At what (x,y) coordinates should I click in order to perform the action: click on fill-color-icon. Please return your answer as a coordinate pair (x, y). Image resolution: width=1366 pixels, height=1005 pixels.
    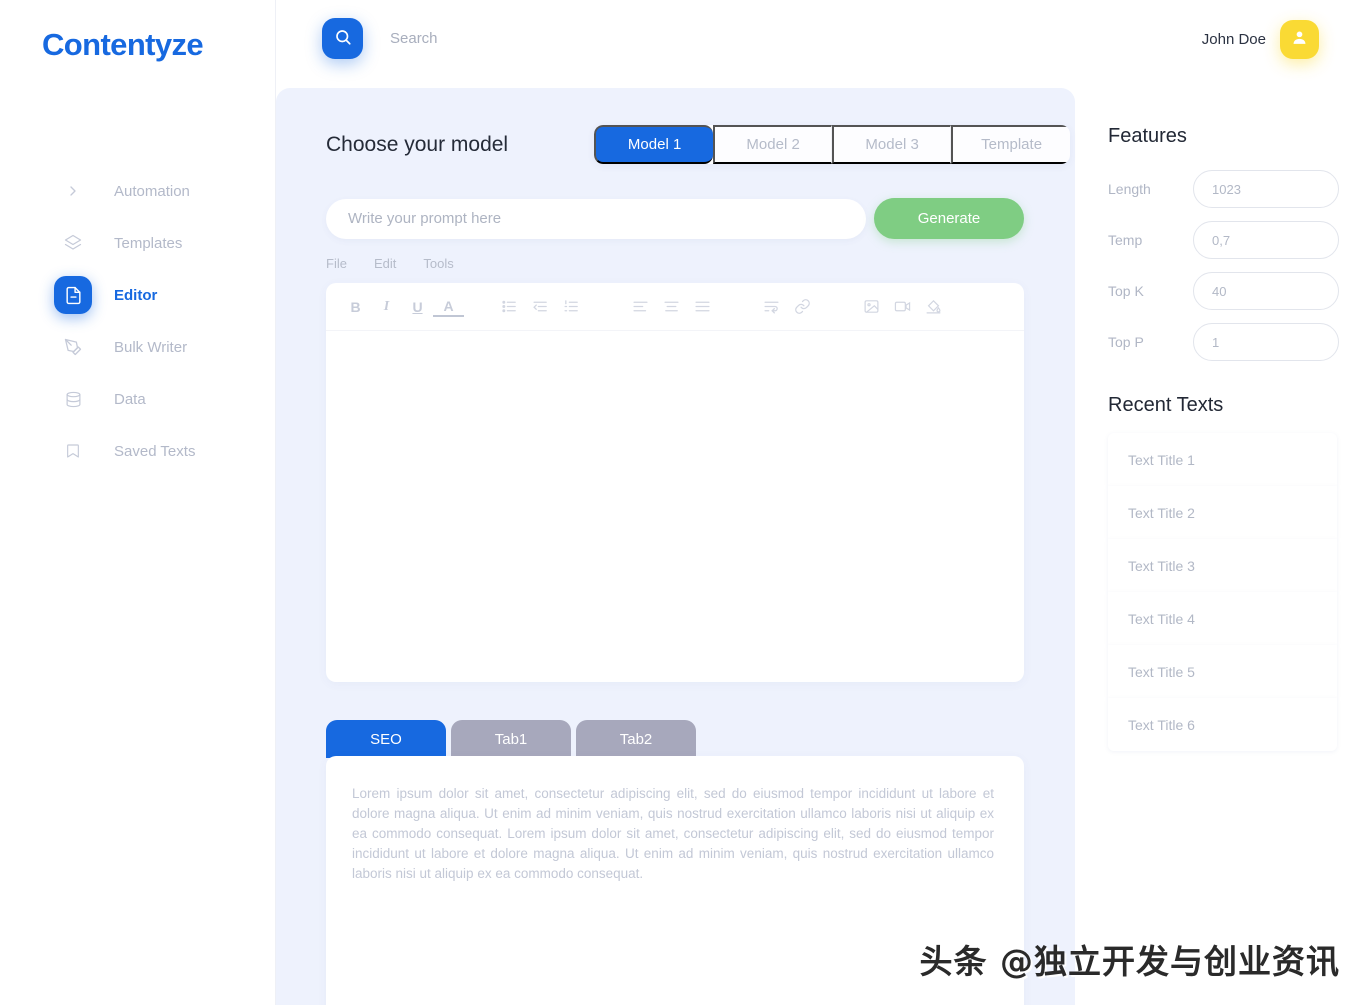
    Looking at the image, I should click on (933, 306).